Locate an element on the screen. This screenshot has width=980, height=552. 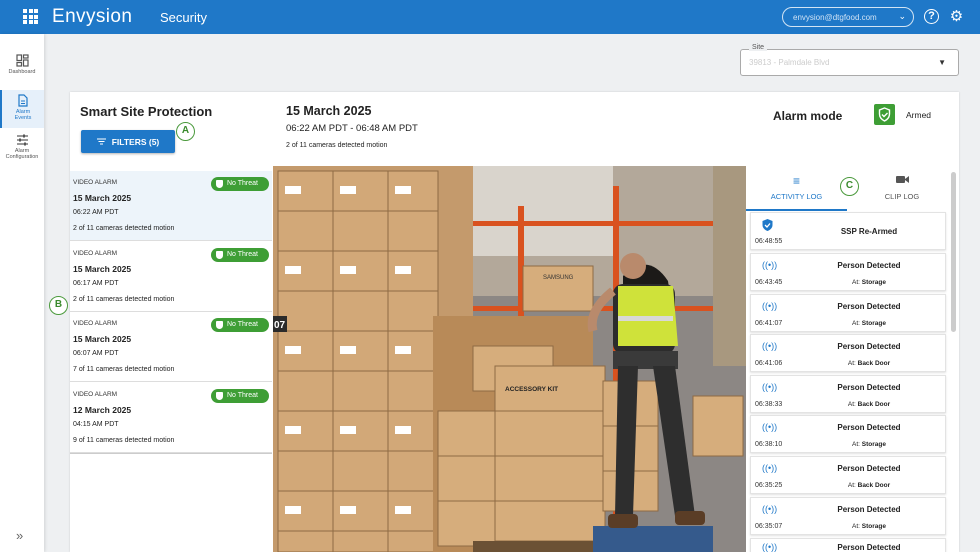
event-date: 15 March 2025 is located at coordinates (329, 111).